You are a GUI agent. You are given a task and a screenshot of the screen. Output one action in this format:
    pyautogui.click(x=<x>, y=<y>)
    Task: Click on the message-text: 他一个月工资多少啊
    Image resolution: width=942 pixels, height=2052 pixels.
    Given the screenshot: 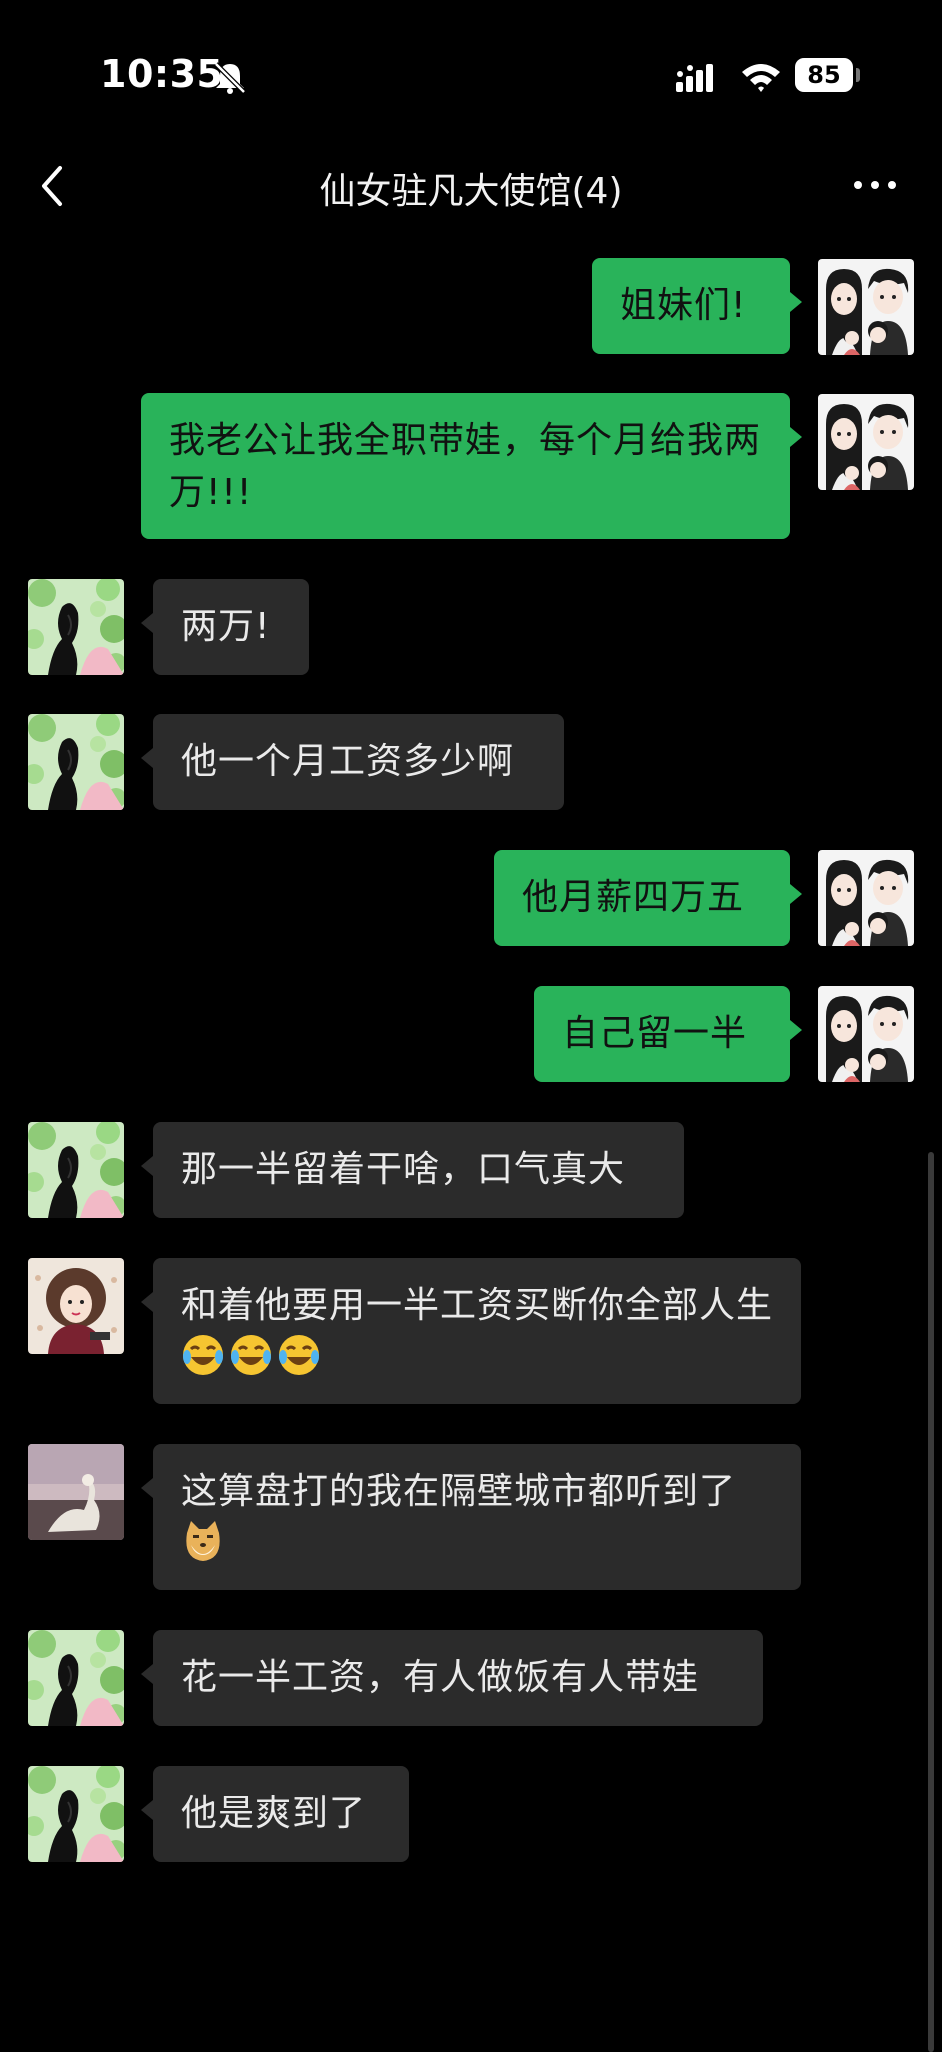 What is the action you would take?
    pyautogui.click(x=348, y=761)
    